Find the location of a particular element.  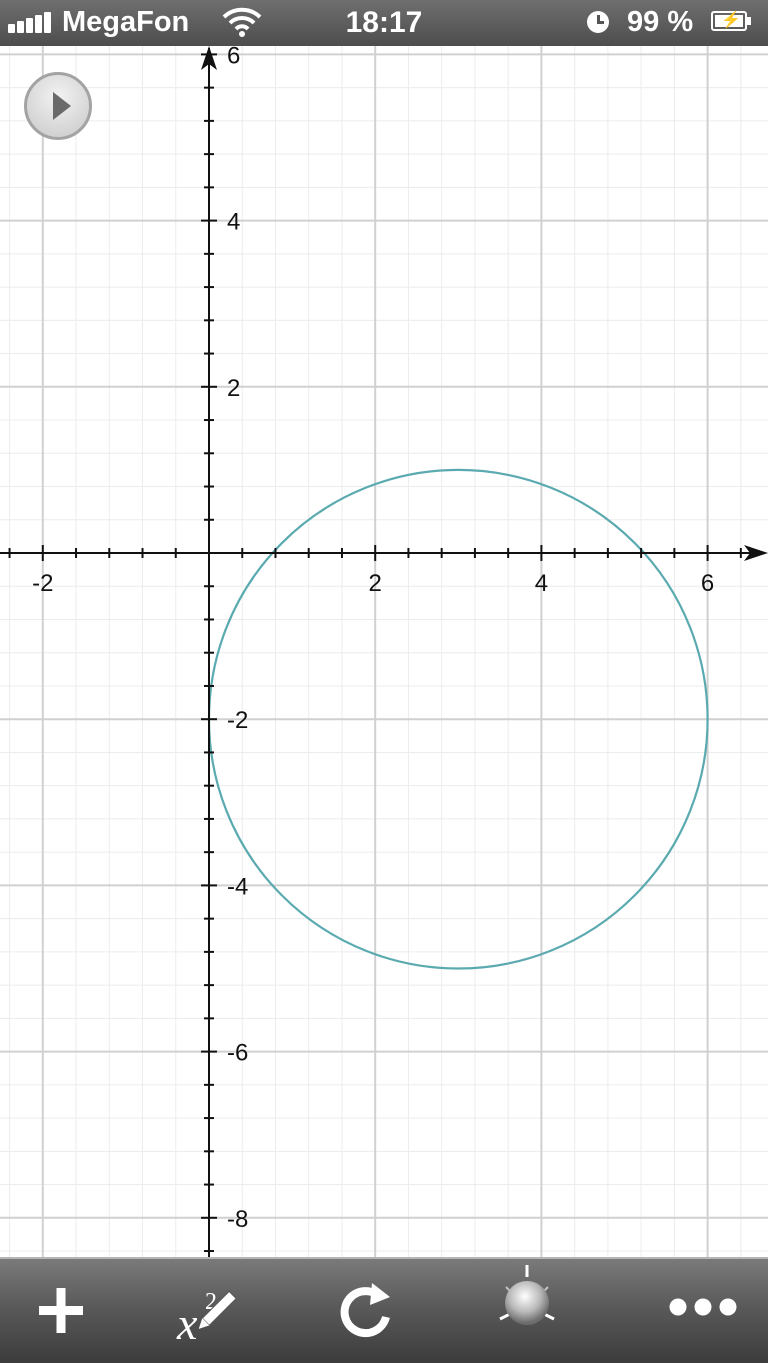

add-button is located at coordinates (58, 1311).